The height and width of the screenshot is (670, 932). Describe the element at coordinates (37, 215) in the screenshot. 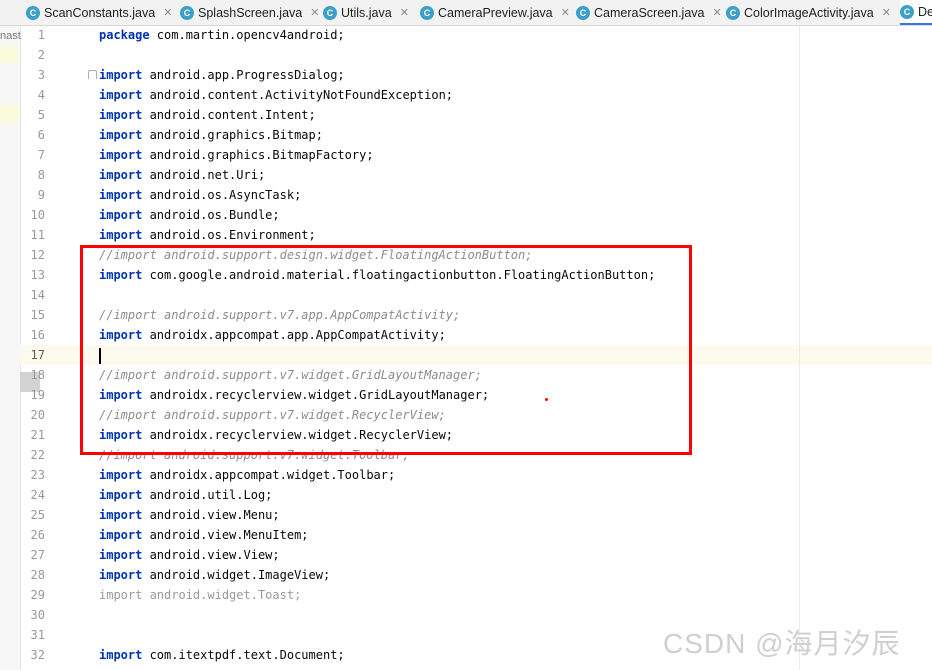

I see `line-number: 10` at that location.